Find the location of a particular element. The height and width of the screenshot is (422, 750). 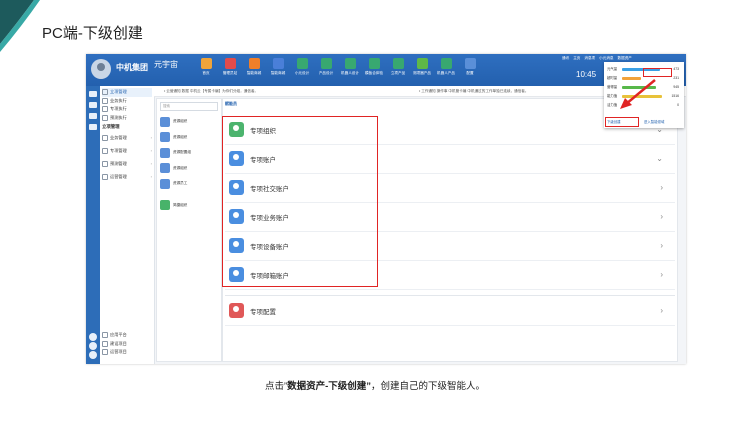

settings-icon is located at coordinates (93, 337).